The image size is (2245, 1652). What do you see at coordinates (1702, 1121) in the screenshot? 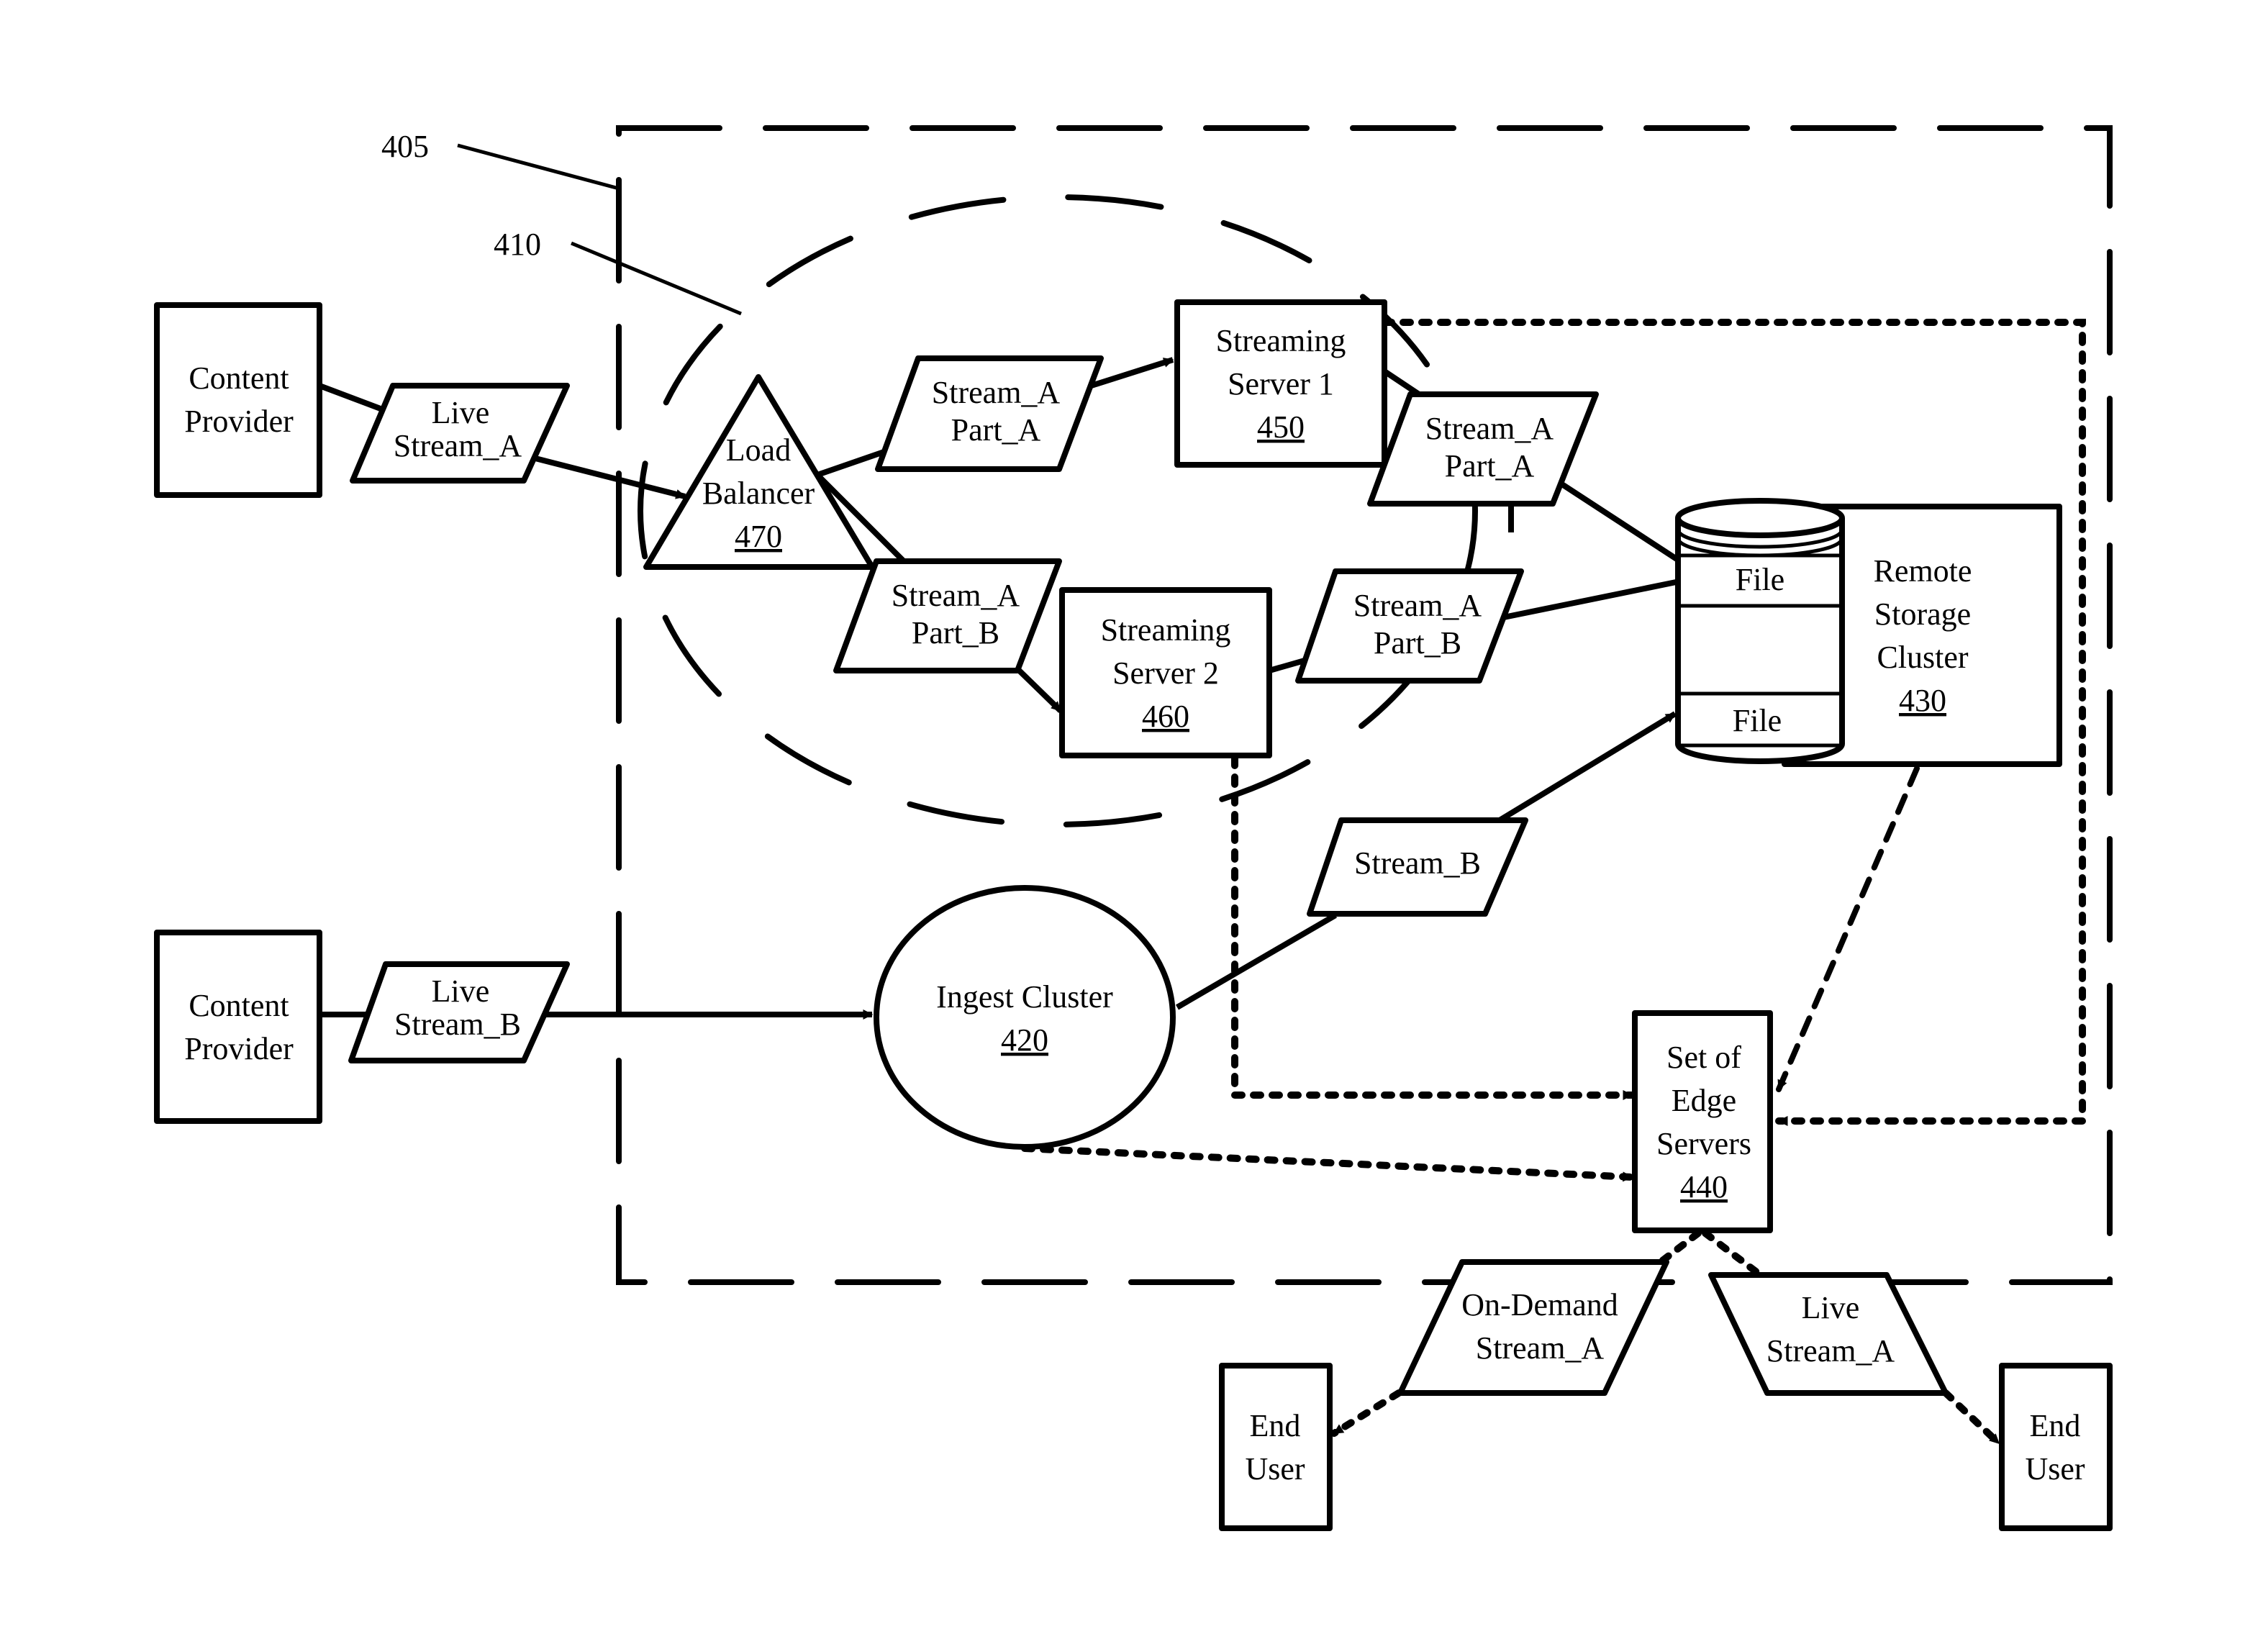
I see `edge-servers: Set of Edge Servers 440` at bounding box center [1702, 1121].